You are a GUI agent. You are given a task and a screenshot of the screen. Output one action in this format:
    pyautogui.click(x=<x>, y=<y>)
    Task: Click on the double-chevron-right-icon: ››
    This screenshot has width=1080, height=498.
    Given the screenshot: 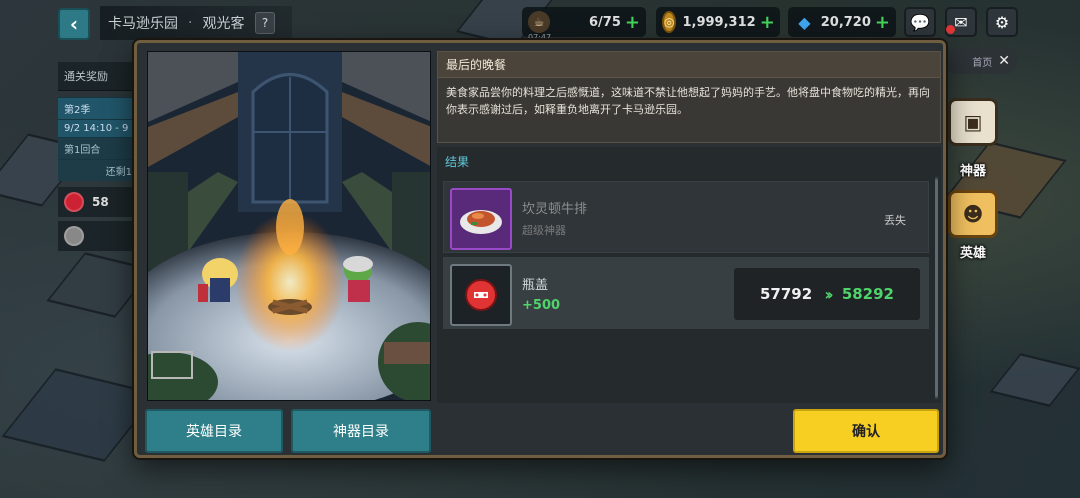 What is the action you would take?
    pyautogui.click(x=828, y=294)
    